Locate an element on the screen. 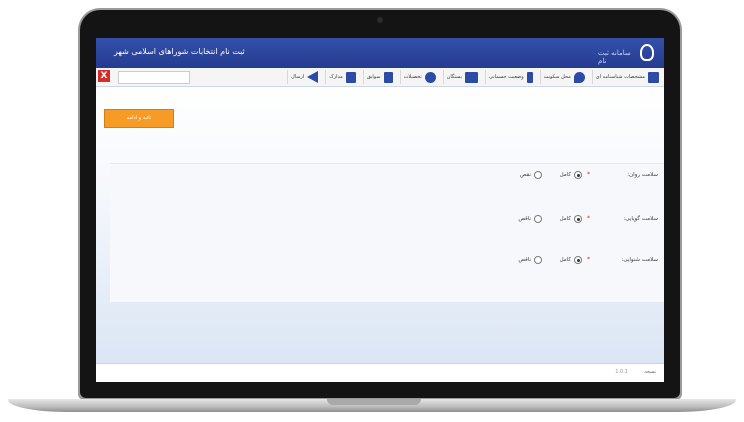  footer-text: نسخه is located at coordinates (650, 372).